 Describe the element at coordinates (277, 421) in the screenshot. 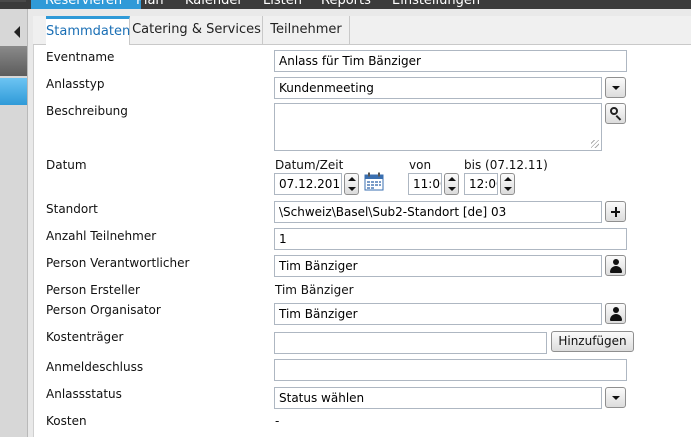

I see `kosten-value: -` at that location.